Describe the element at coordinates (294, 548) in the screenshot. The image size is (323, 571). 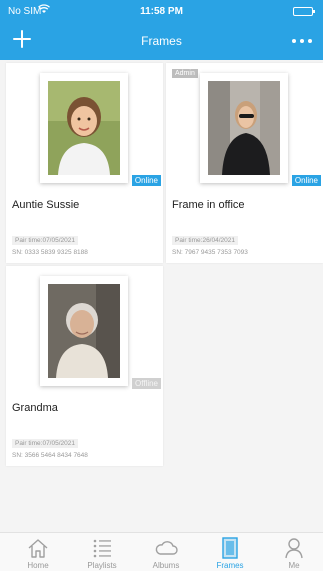
I see `person-icon` at that location.